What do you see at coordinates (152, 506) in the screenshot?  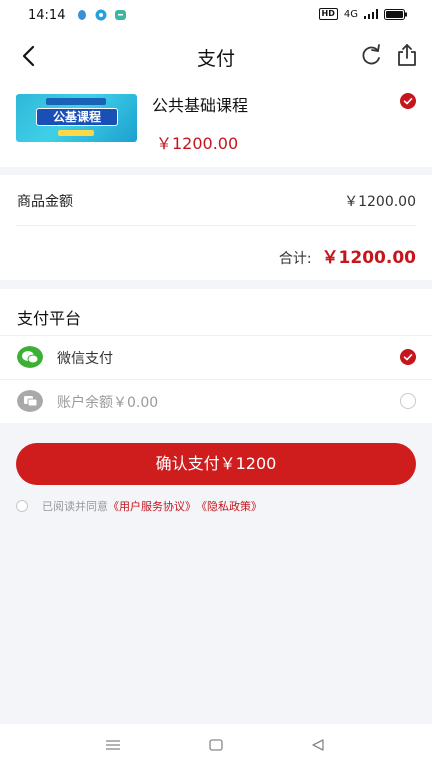 I see `user-agreement-link: 《用户服务协议》` at bounding box center [152, 506].